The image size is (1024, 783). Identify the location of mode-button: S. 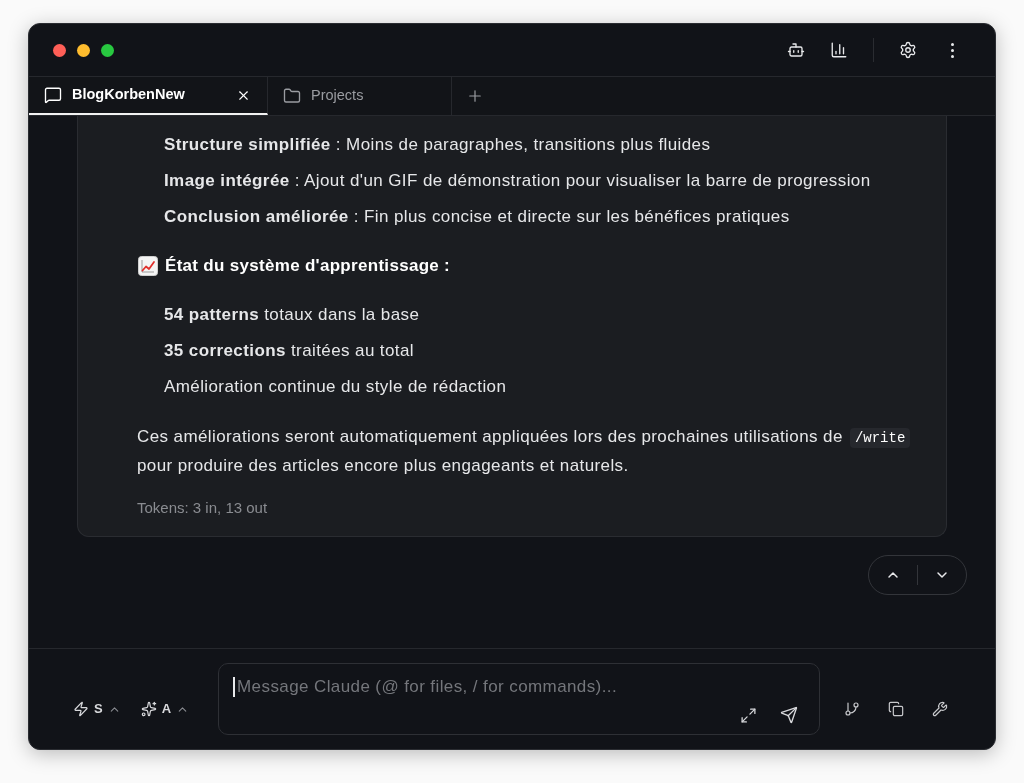
(97, 709).